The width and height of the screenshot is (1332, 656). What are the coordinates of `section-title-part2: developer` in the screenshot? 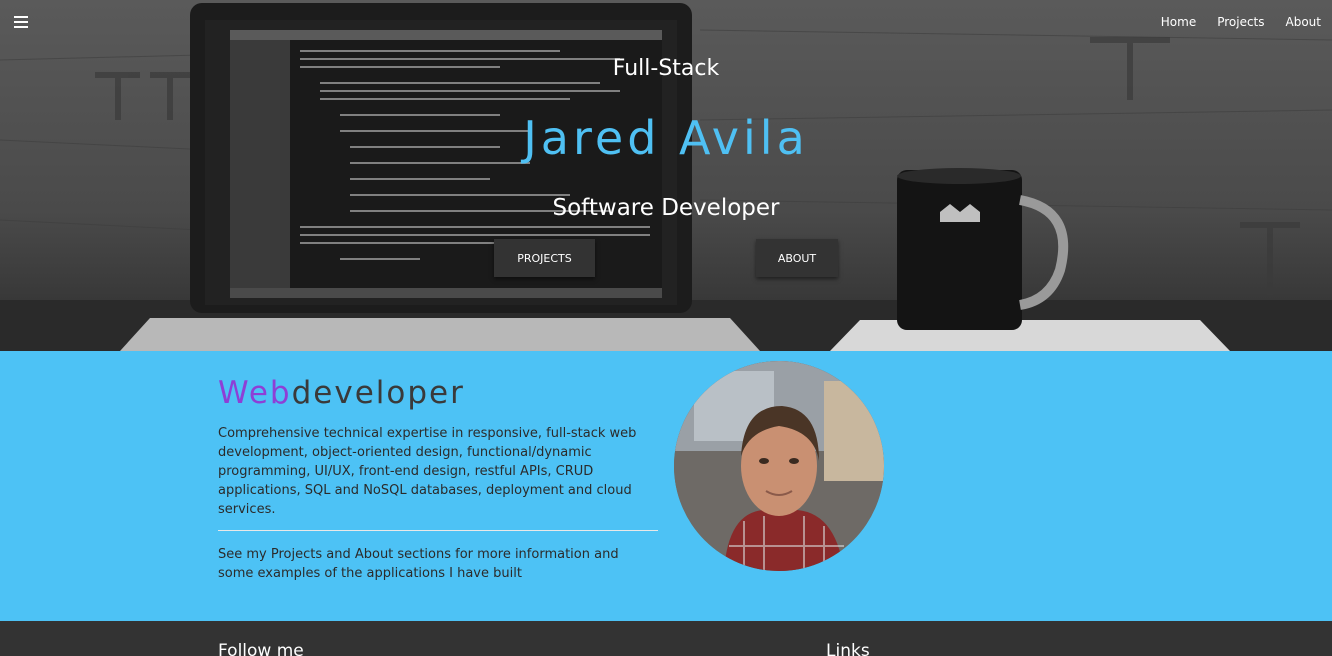 It's located at (378, 393).